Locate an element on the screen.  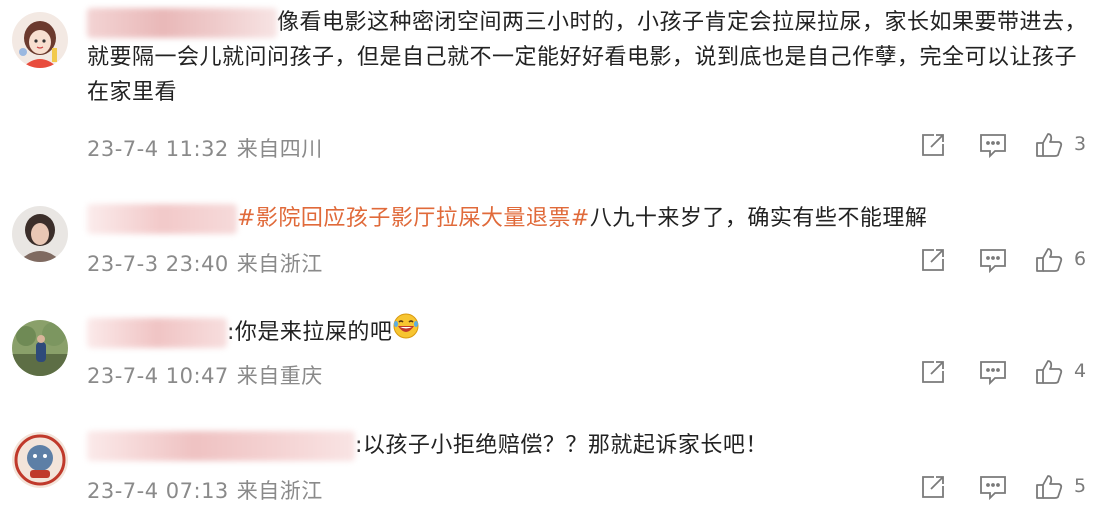
like-count: 6 is located at coordinates (1080, 259).